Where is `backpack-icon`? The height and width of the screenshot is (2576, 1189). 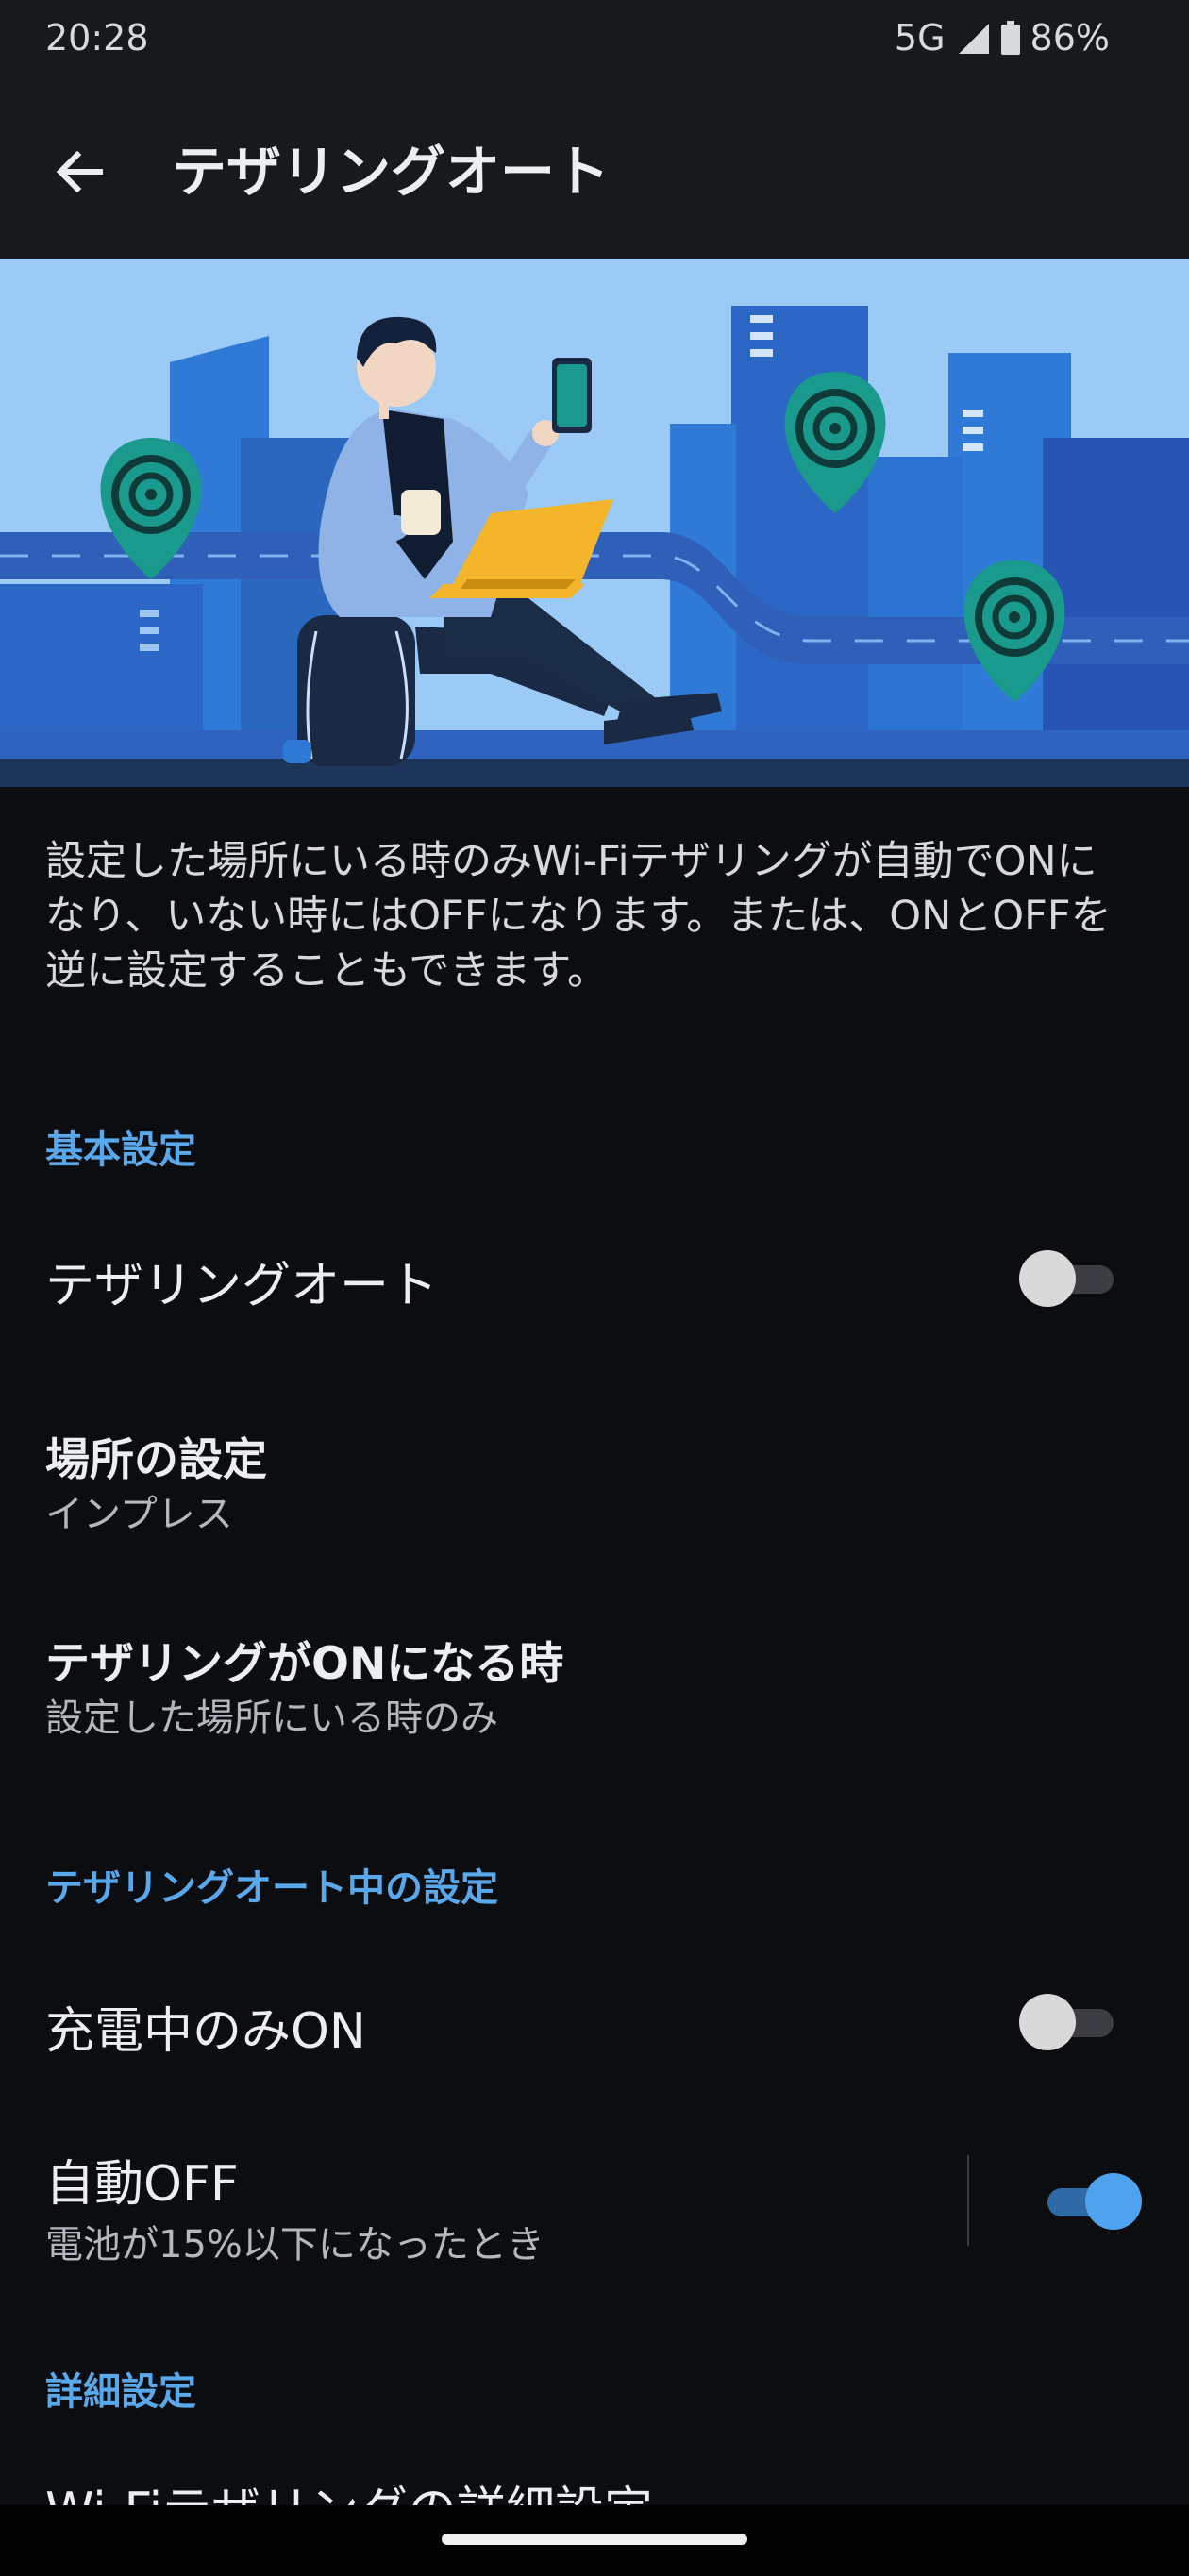
backpack-icon is located at coordinates (349, 690).